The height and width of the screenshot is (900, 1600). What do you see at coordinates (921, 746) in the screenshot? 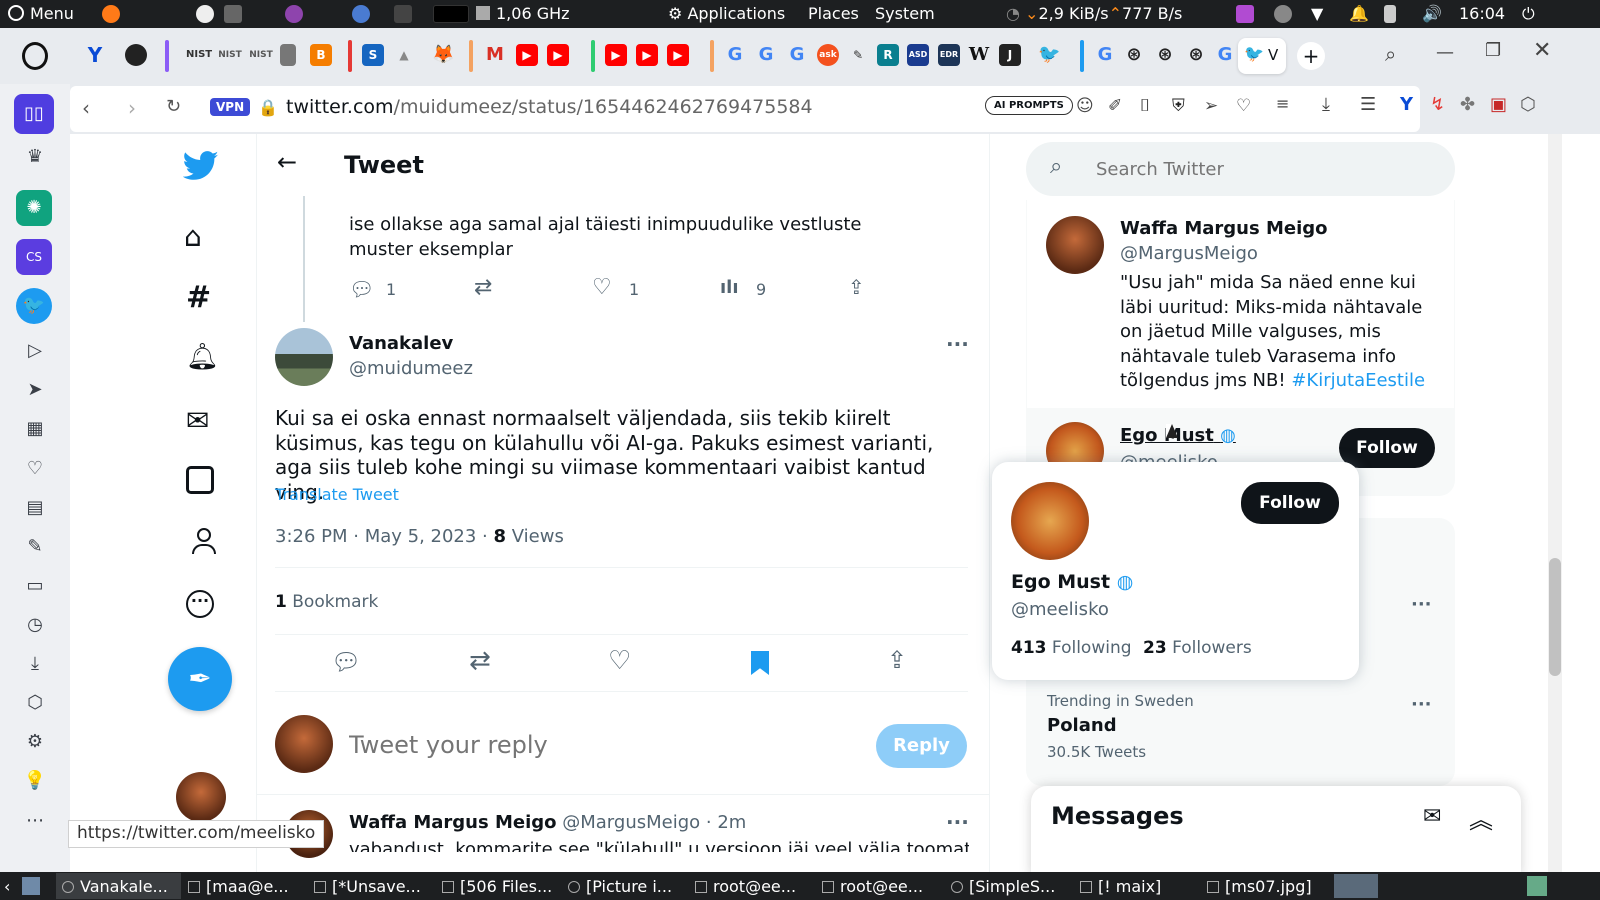
I see `reply-button: Reply` at bounding box center [921, 746].